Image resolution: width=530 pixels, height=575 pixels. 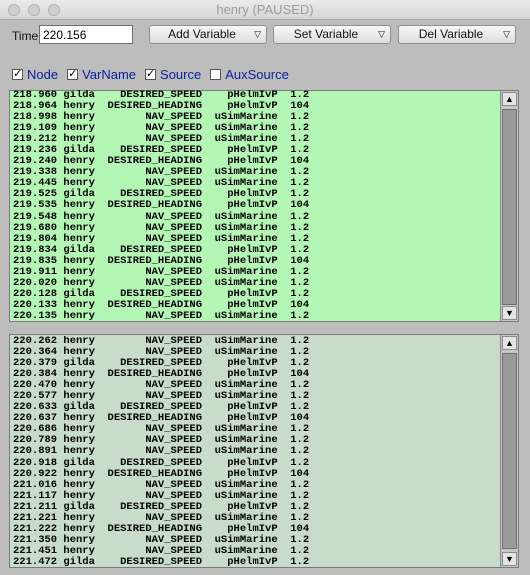 I want to click on auxsource-checkbox, so click(x=216, y=74).